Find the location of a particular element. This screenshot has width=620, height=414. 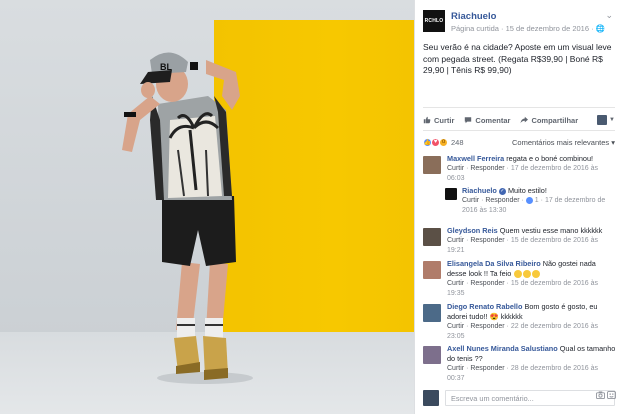

comment-text: regata e o boné combinou! is located at coordinates (550, 158).